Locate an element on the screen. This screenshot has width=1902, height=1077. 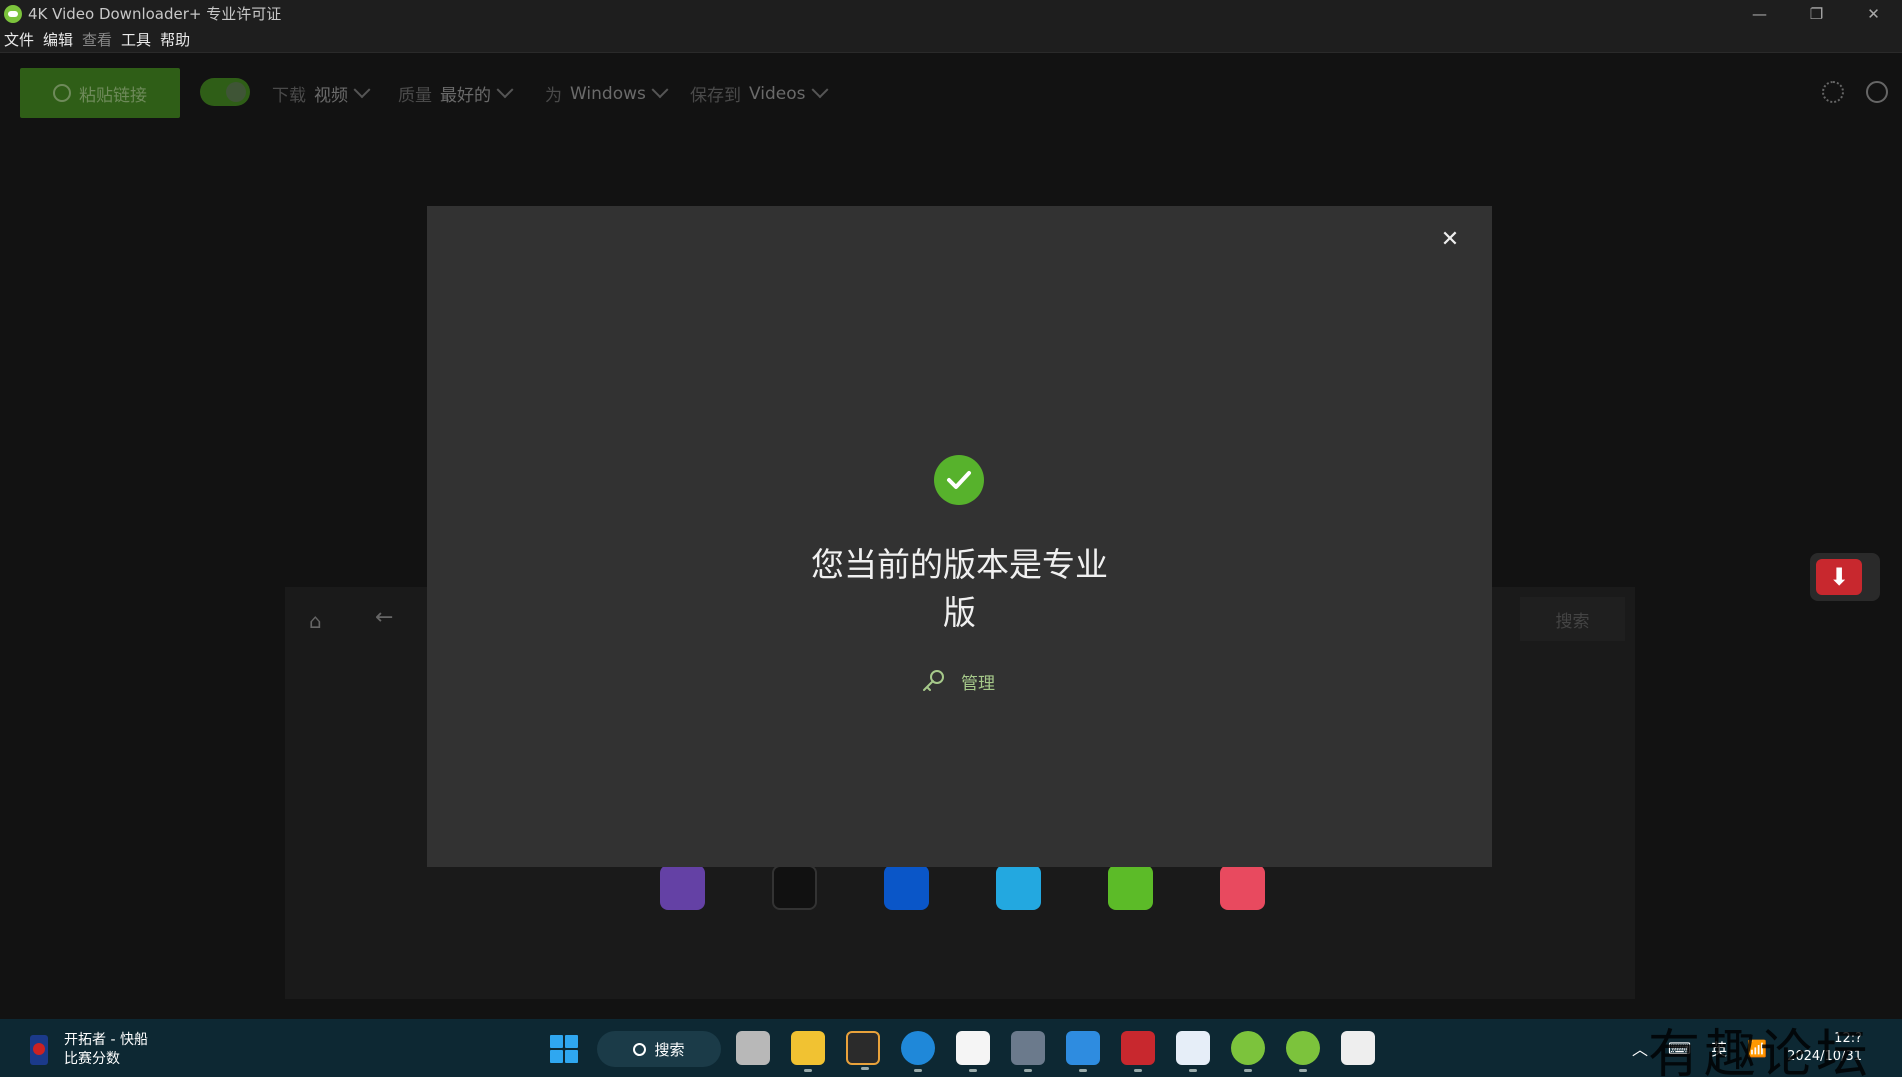
menu-view: 查看 is located at coordinates (97, 39).